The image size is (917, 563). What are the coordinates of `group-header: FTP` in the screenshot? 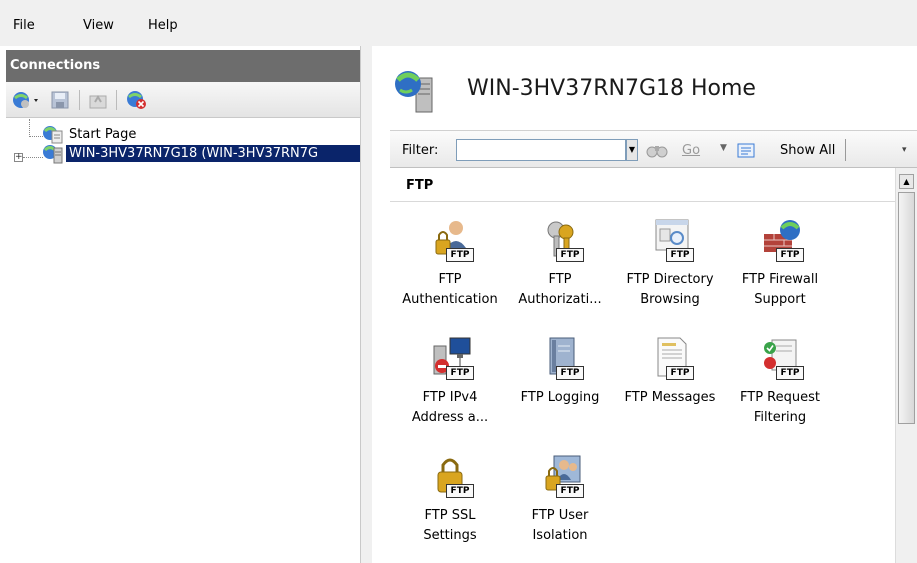 It's located at (642, 185).